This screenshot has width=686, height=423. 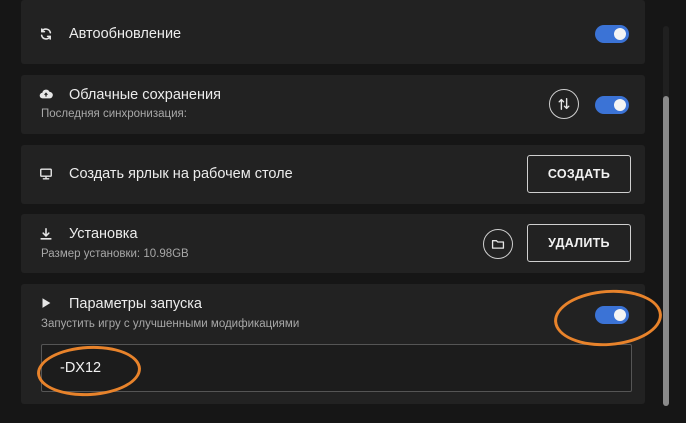 What do you see at coordinates (612, 105) in the screenshot?
I see `cloud-saves-toggle` at bounding box center [612, 105].